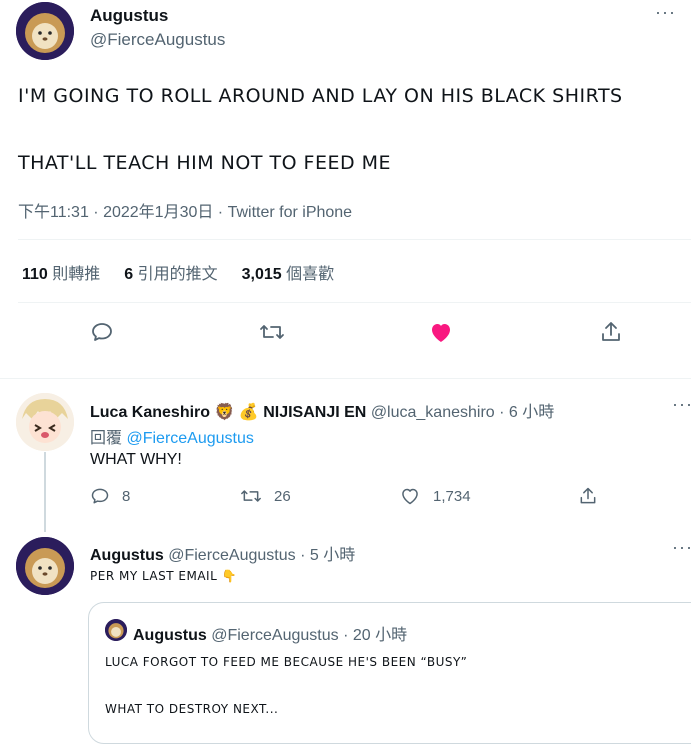 This screenshot has height=744, width=691. Describe the element at coordinates (189, 438) in the screenshot. I see `replying-to-handle: @FierceAugustus` at that location.